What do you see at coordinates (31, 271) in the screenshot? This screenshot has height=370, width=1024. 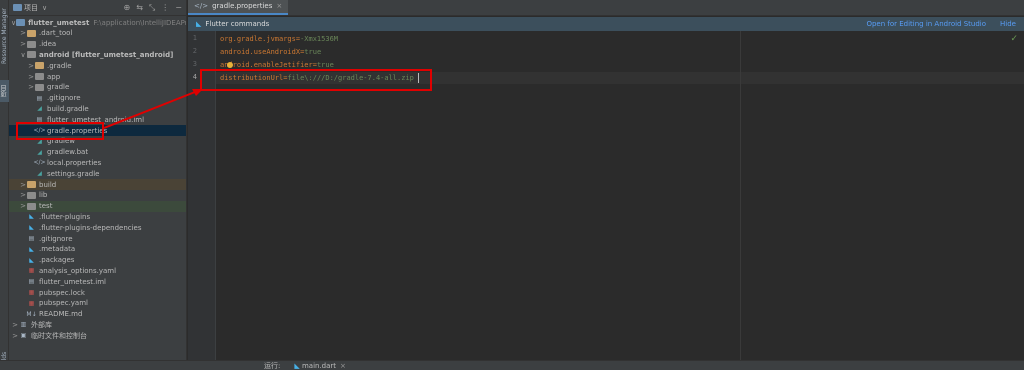 I see `yaml-icon: ▦` at bounding box center [31, 271].